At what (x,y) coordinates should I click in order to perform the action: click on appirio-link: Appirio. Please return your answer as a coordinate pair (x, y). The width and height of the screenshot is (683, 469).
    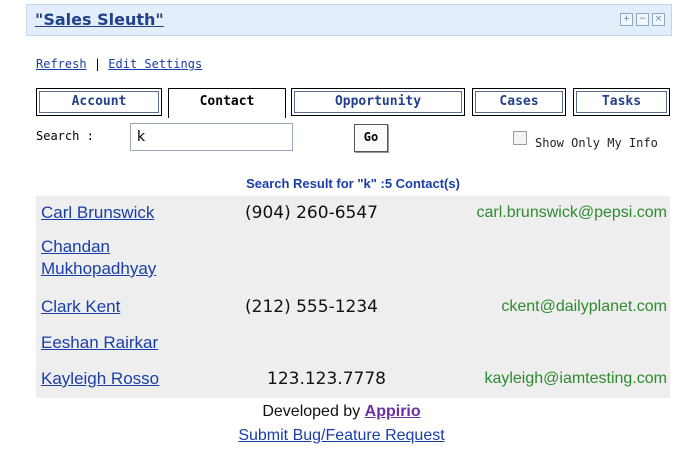
    Looking at the image, I should click on (393, 411).